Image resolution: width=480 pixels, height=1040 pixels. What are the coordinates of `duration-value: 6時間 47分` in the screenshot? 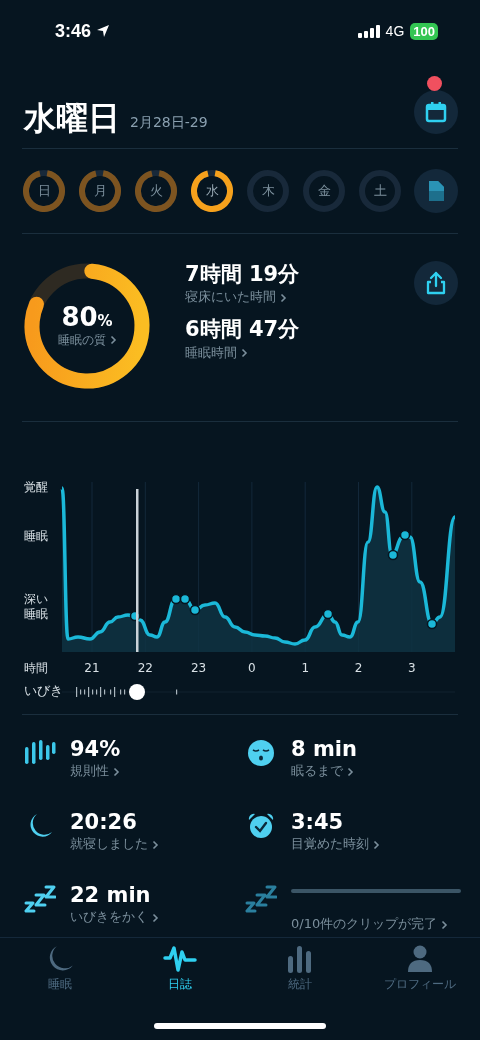 It's located at (242, 330).